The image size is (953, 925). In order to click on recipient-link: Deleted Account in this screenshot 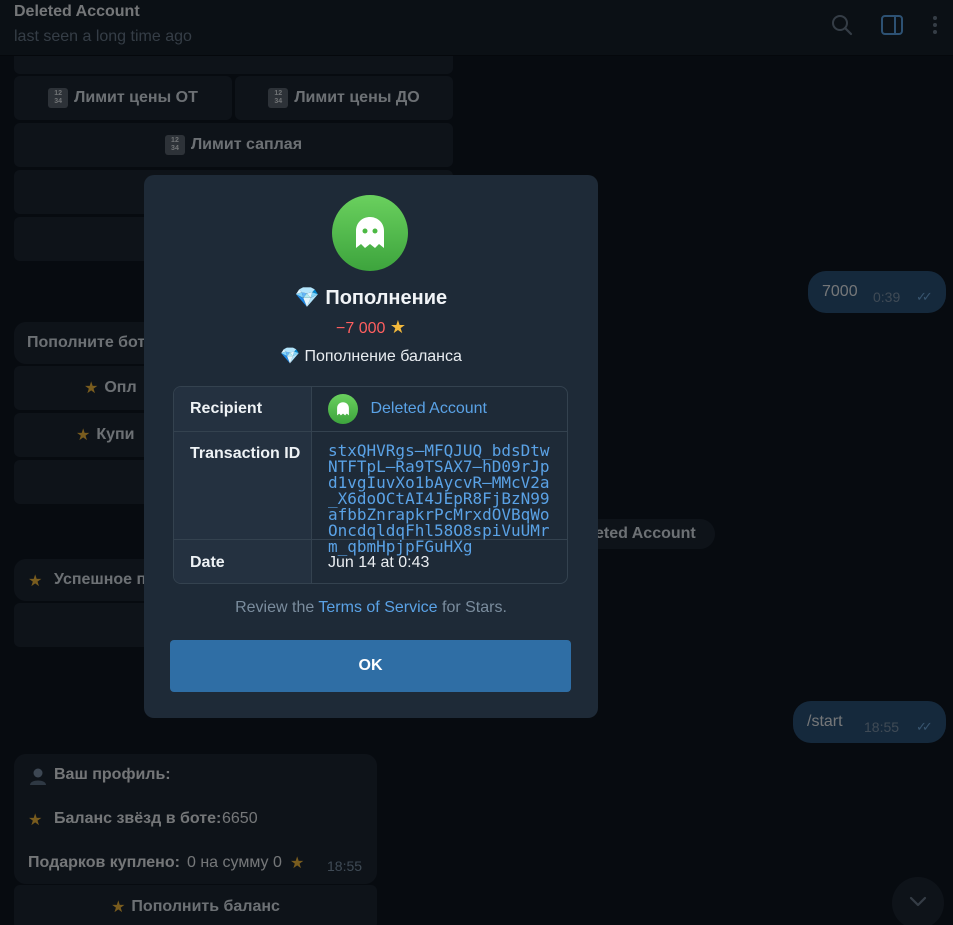, I will do `click(428, 408)`.